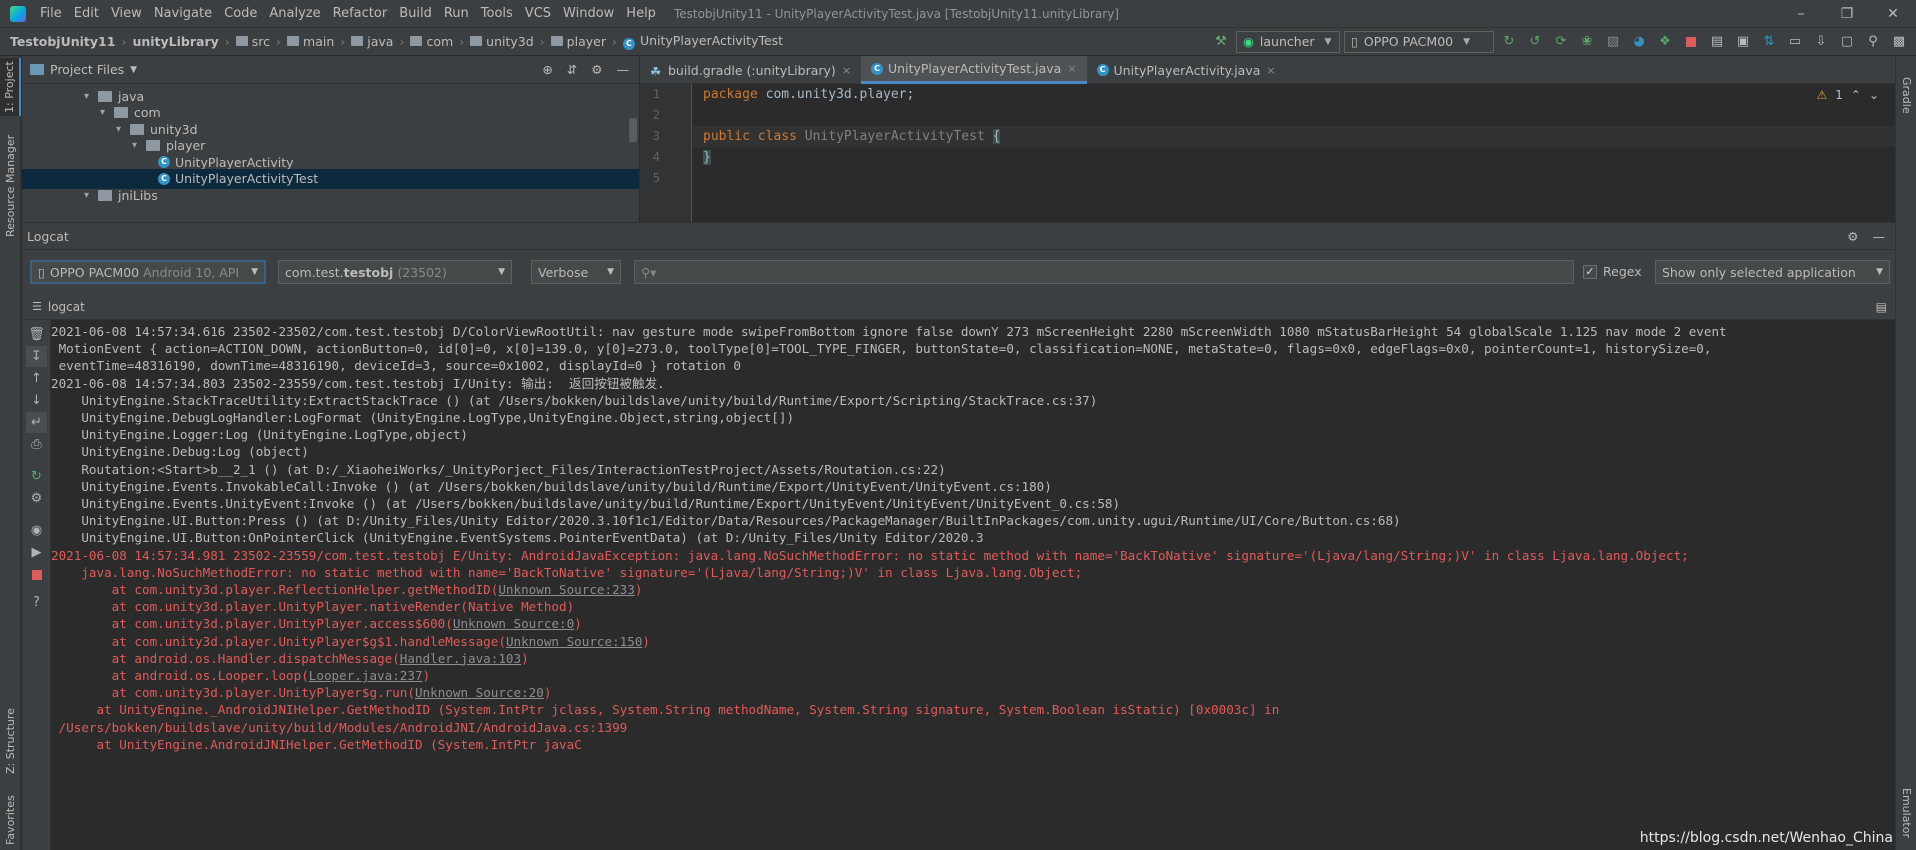 This screenshot has height=850, width=1916. I want to click on menu-help: Help, so click(641, 14).